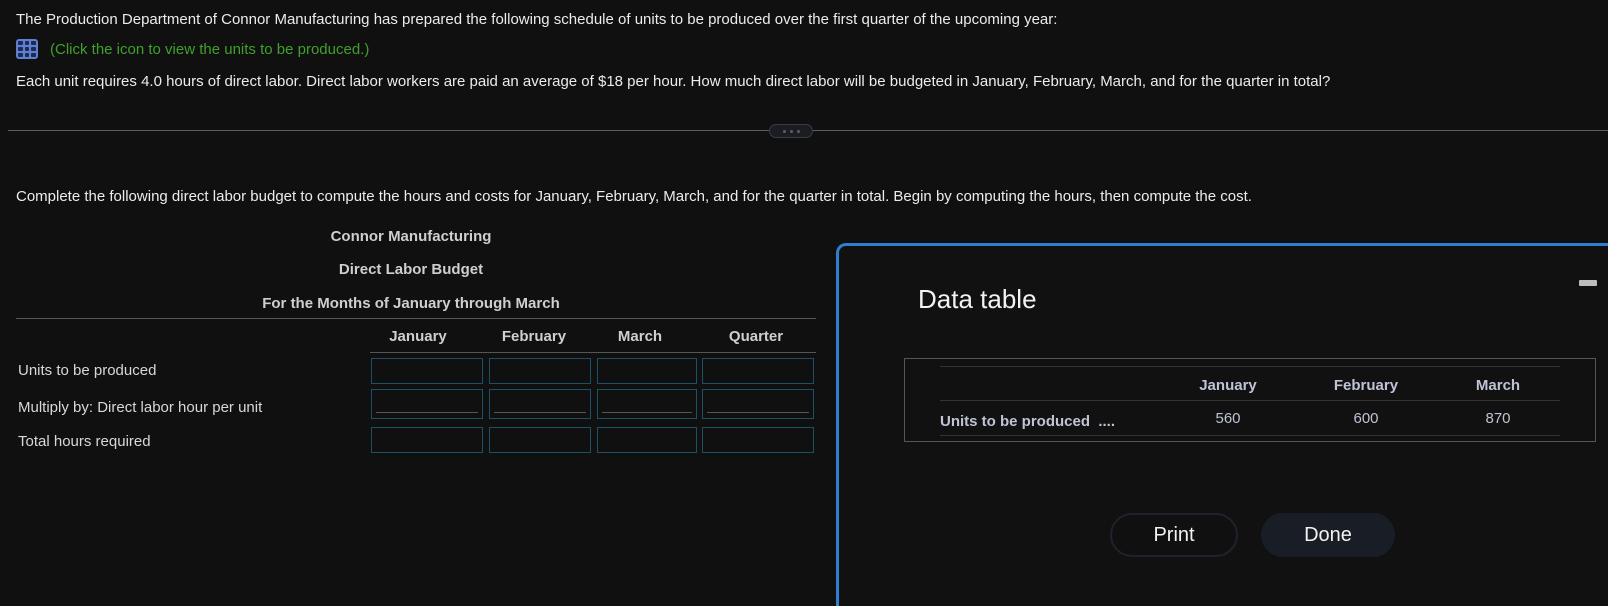  Describe the element at coordinates (1228, 385) in the screenshot. I see `data-col-january: January` at that location.